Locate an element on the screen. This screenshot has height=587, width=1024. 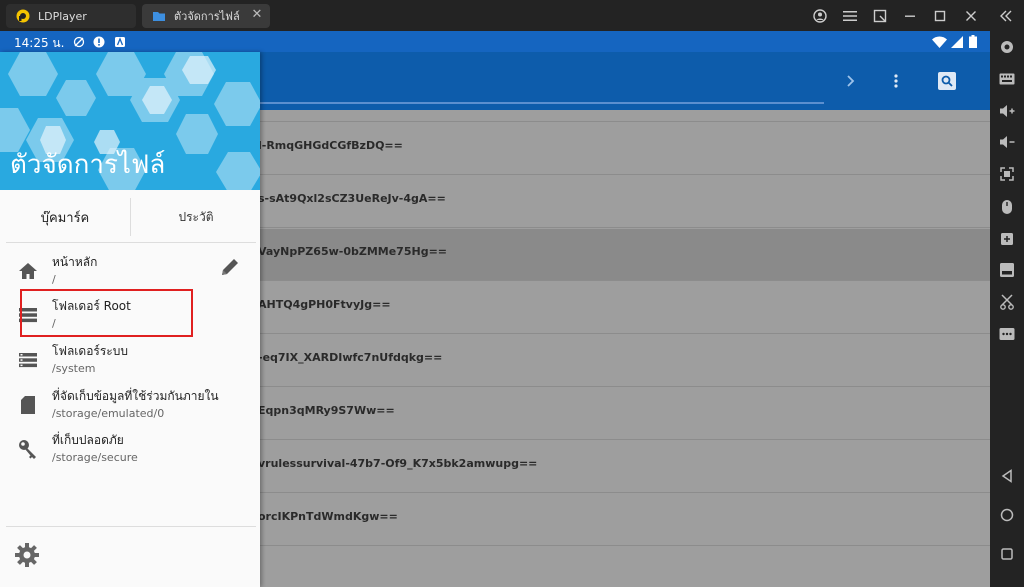
tab-label: ตัวจัดการไฟล์ is located at coordinates (207, 16).